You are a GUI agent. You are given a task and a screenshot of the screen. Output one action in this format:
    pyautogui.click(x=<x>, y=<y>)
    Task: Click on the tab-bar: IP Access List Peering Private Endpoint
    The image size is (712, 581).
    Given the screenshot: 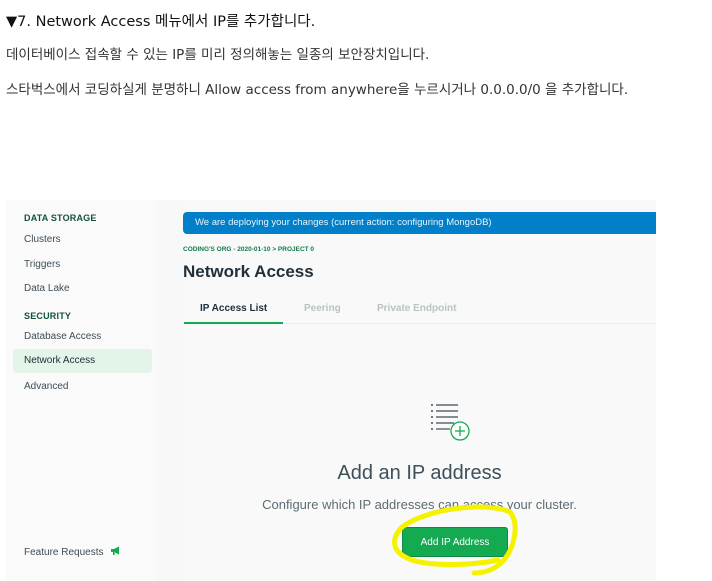 What is the action you would take?
    pyautogui.click(x=419, y=313)
    